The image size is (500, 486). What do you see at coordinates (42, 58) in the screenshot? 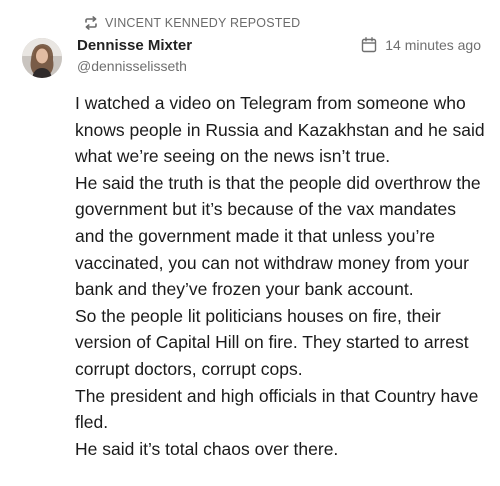
I see `avatar` at bounding box center [42, 58].